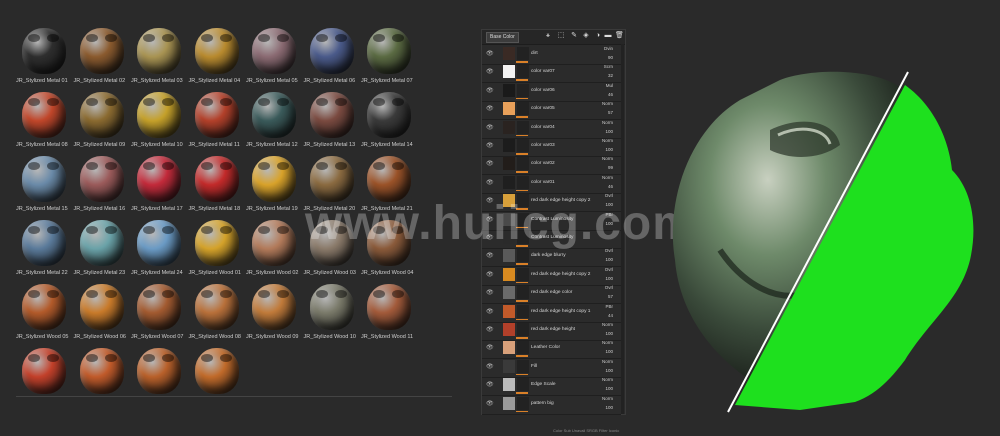 The height and width of the screenshot is (436, 1000). Describe the element at coordinates (159, 314) in the screenshot. I see `material-tile: JR_Stylized Wood 07` at that location.